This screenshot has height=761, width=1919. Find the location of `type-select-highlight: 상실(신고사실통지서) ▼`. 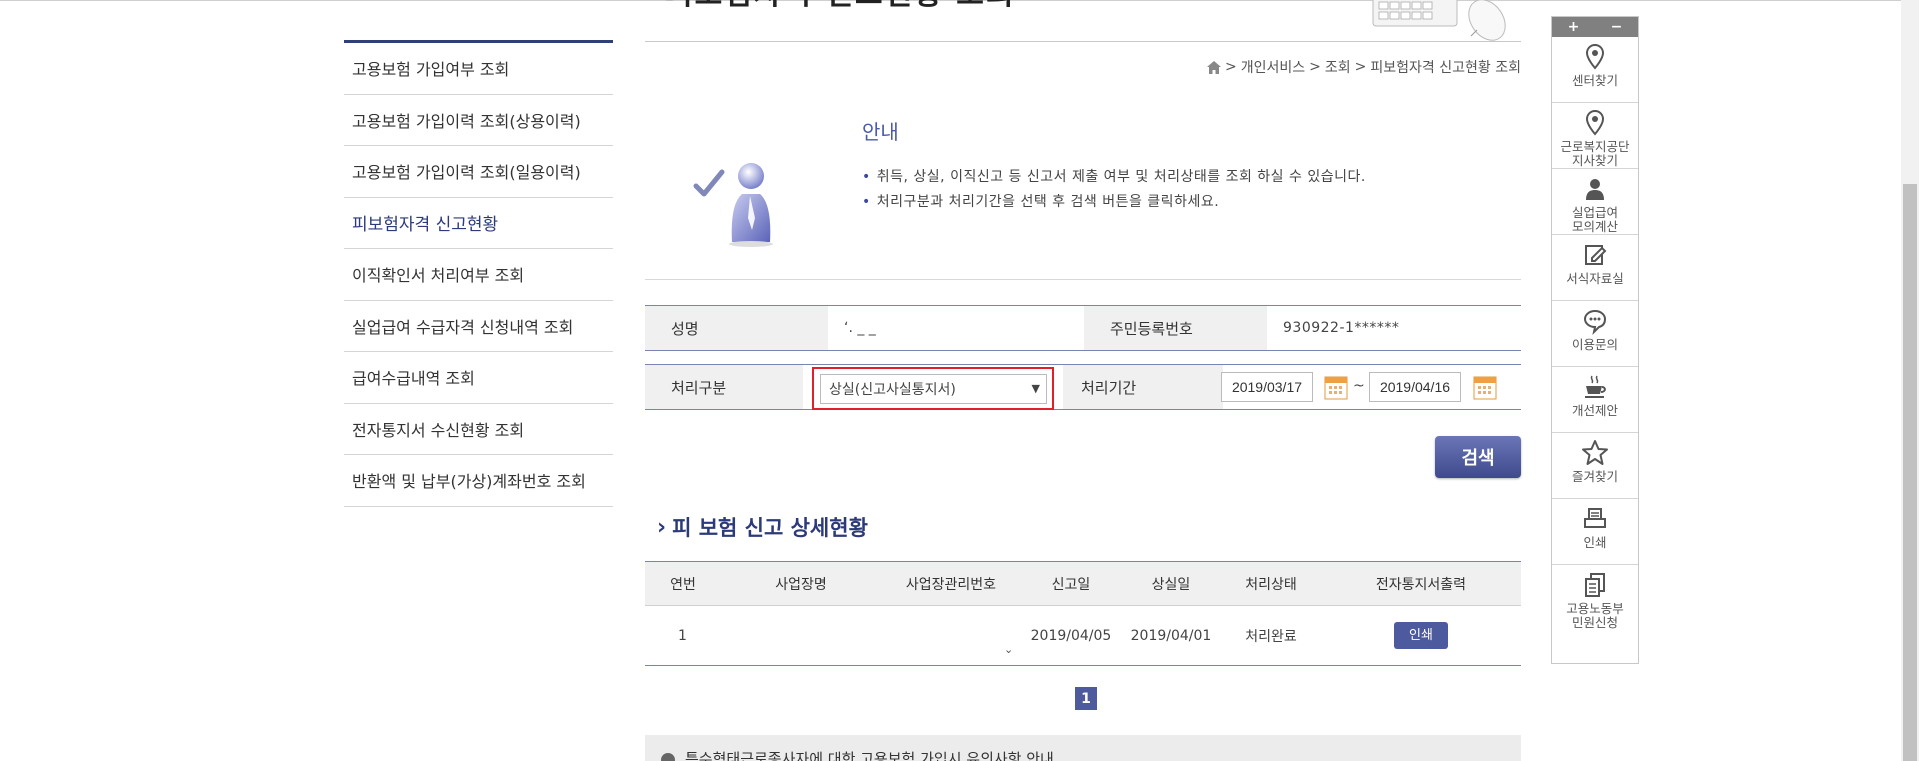

type-select-highlight: 상실(신고사실통지서) ▼ is located at coordinates (933, 388).